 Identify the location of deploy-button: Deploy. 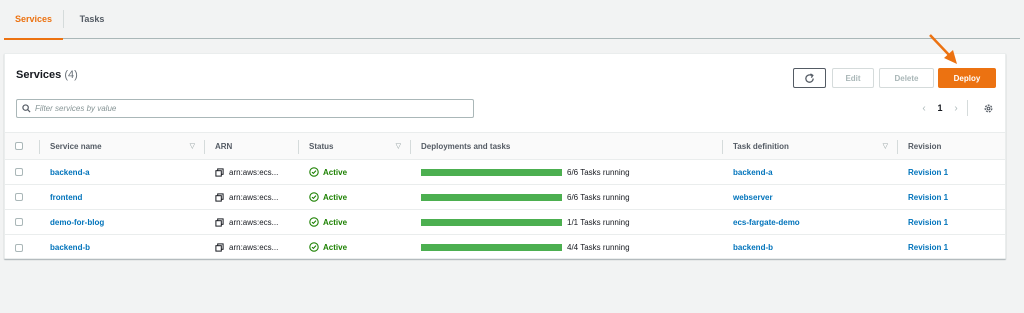
(967, 78).